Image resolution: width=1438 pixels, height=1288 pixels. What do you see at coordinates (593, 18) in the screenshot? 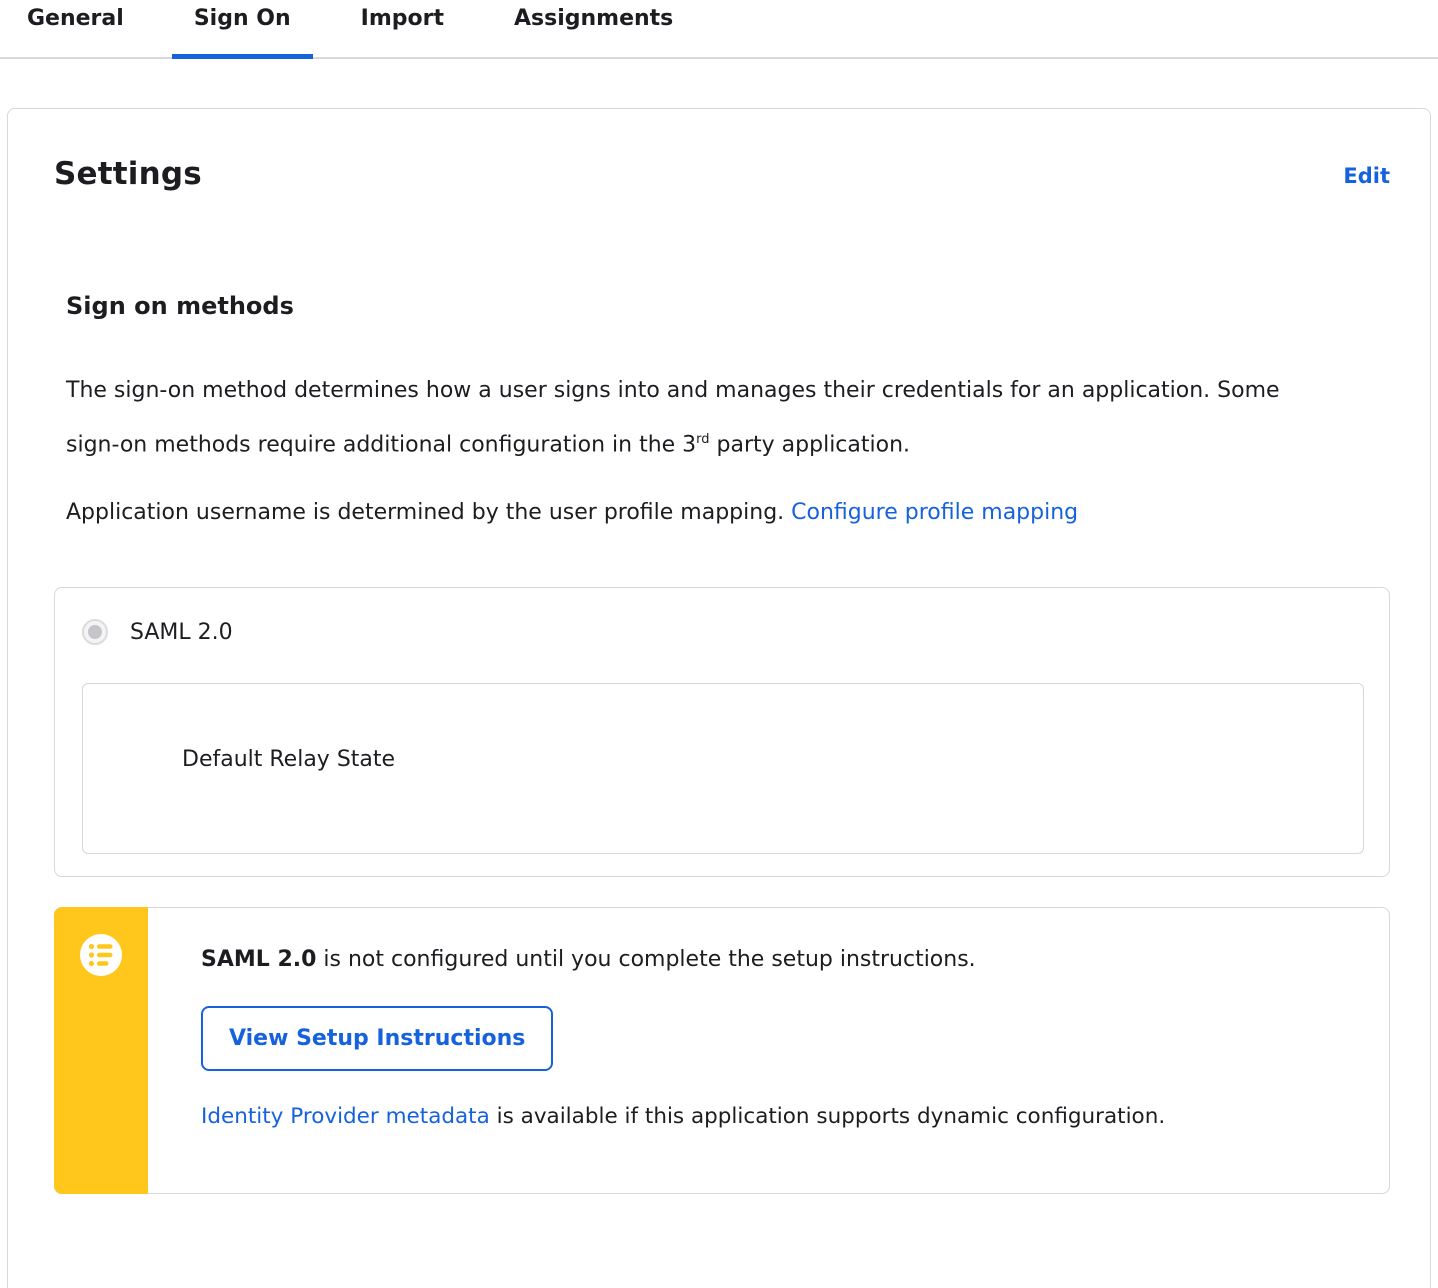
I see `tab-assignments-label: Assignments` at bounding box center [593, 18].